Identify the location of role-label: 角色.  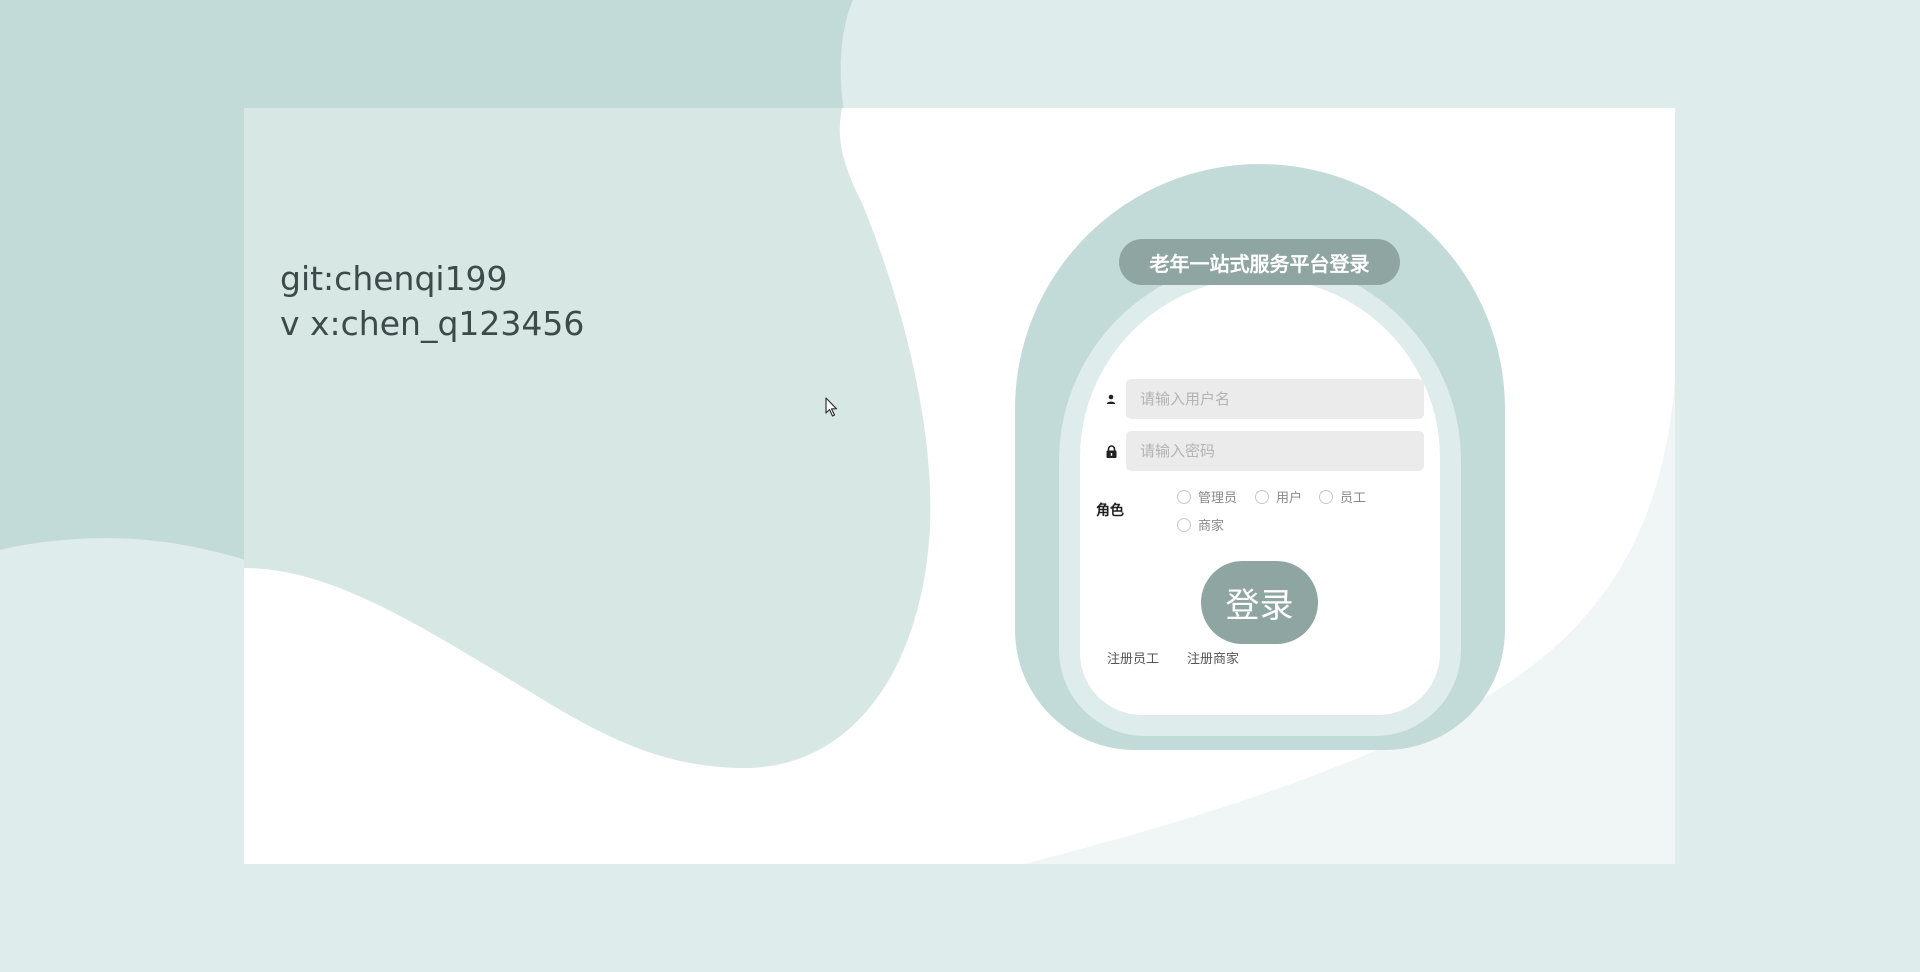
(1110, 511).